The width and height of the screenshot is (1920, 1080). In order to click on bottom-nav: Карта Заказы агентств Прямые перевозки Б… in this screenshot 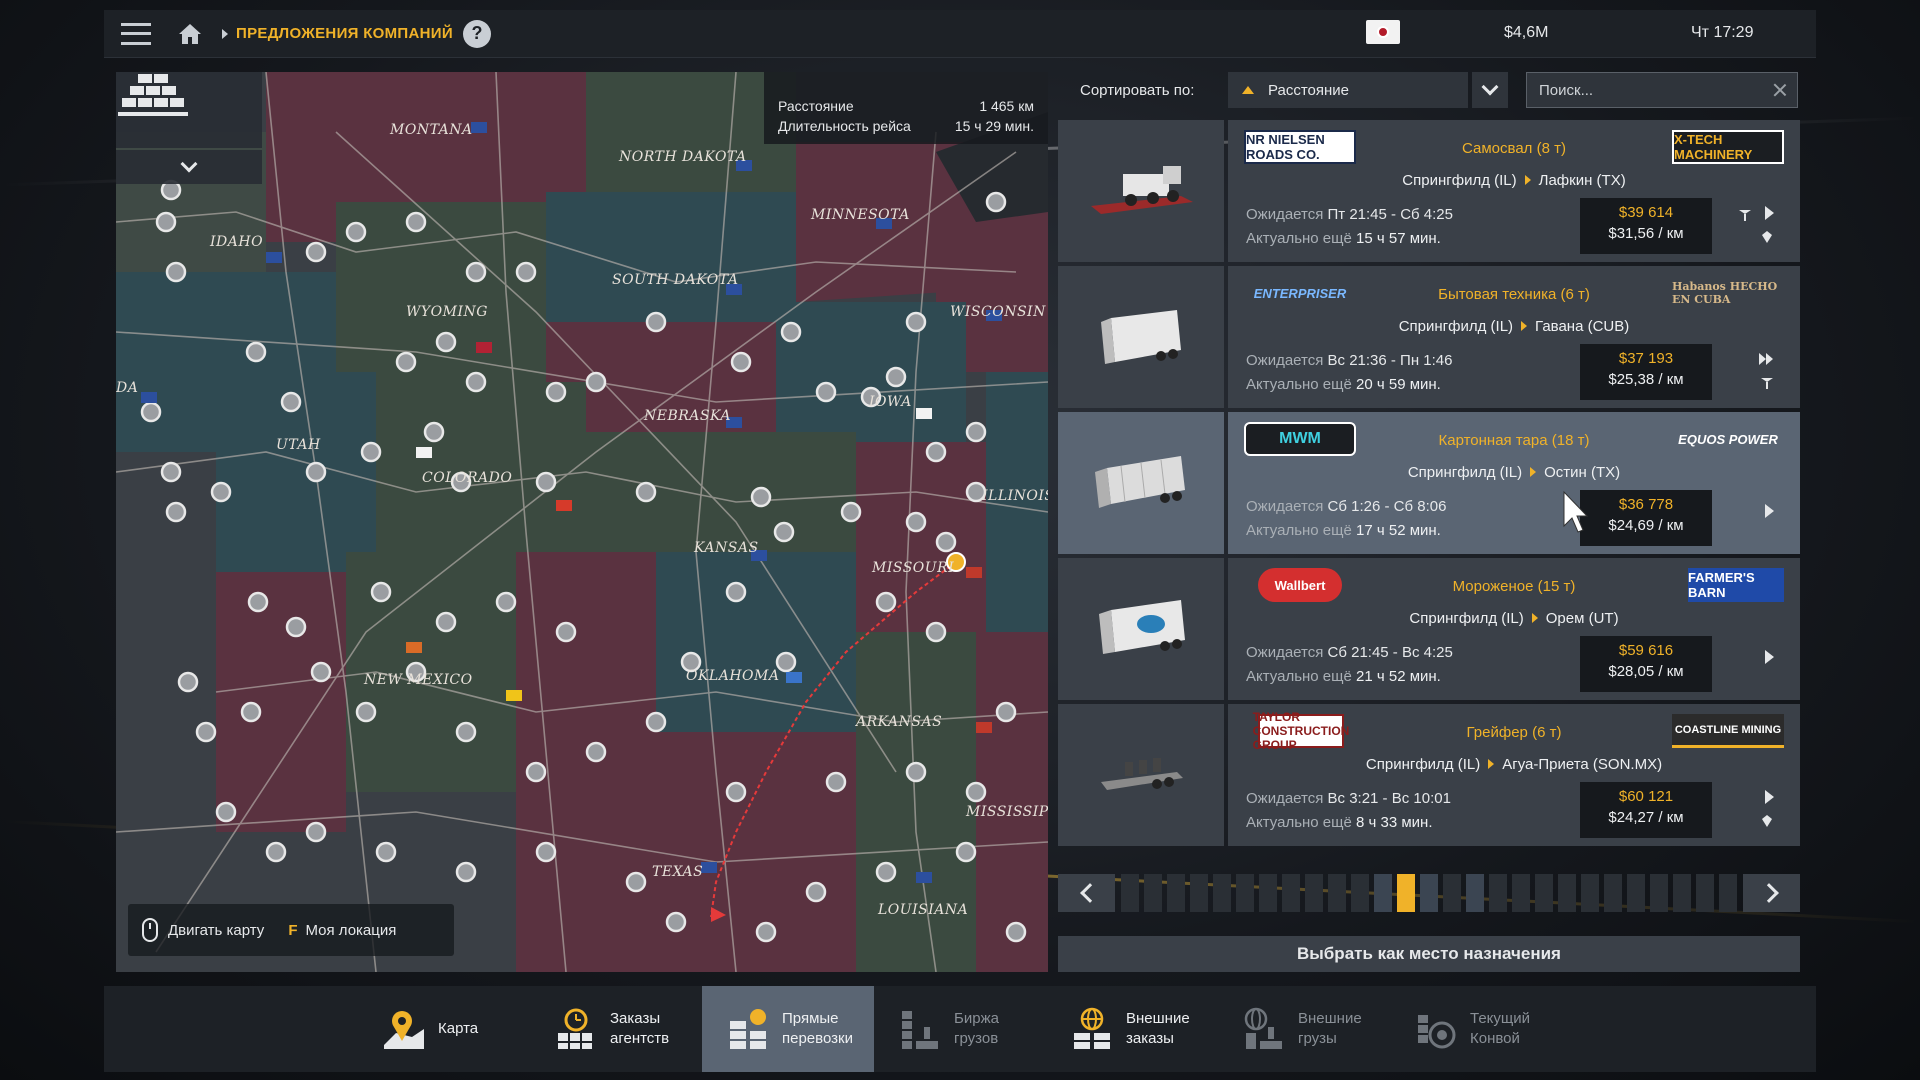, I will do `click(960, 1029)`.